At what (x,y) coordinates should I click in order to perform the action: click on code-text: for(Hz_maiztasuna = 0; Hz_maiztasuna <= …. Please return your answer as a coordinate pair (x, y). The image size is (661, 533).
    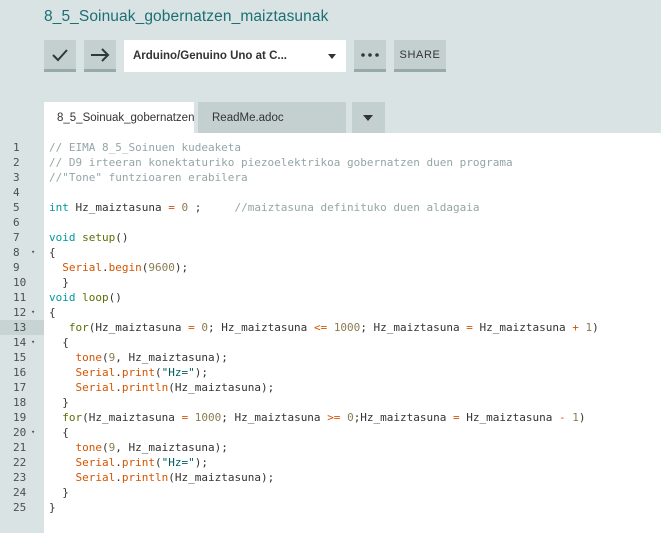
    Looking at the image, I should click on (324, 327).